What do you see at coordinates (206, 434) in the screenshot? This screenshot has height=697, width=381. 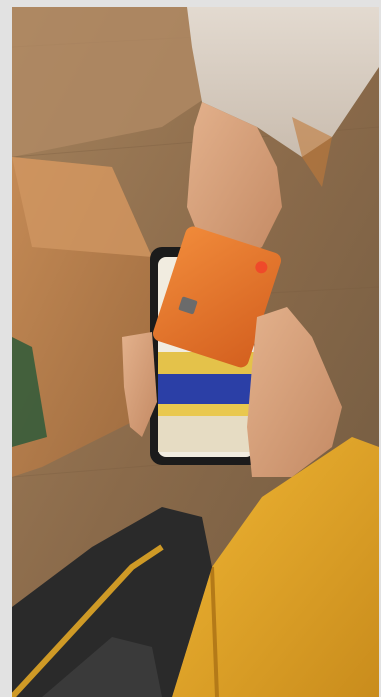 I see `screen-content` at bounding box center [206, 434].